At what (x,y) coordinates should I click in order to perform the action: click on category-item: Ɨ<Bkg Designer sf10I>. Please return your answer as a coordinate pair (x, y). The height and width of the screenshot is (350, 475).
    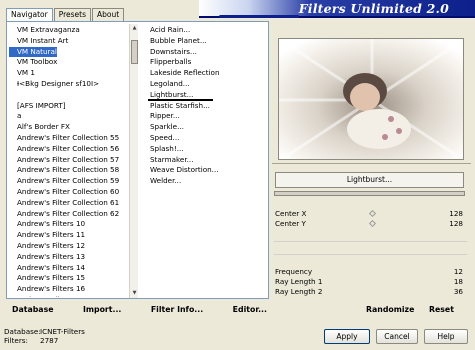
    Looking at the image, I should click on (69, 84).